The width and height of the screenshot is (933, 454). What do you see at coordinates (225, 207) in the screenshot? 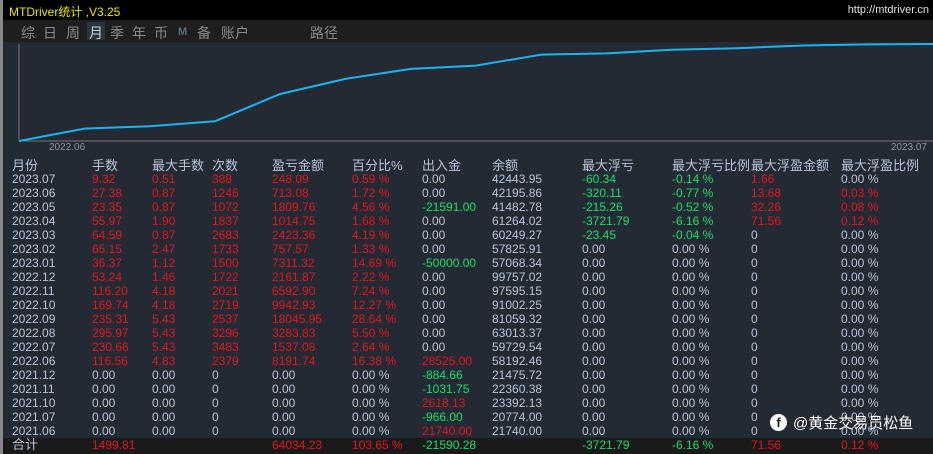
I see `cell-trades: 1072` at bounding box center [225, 207].